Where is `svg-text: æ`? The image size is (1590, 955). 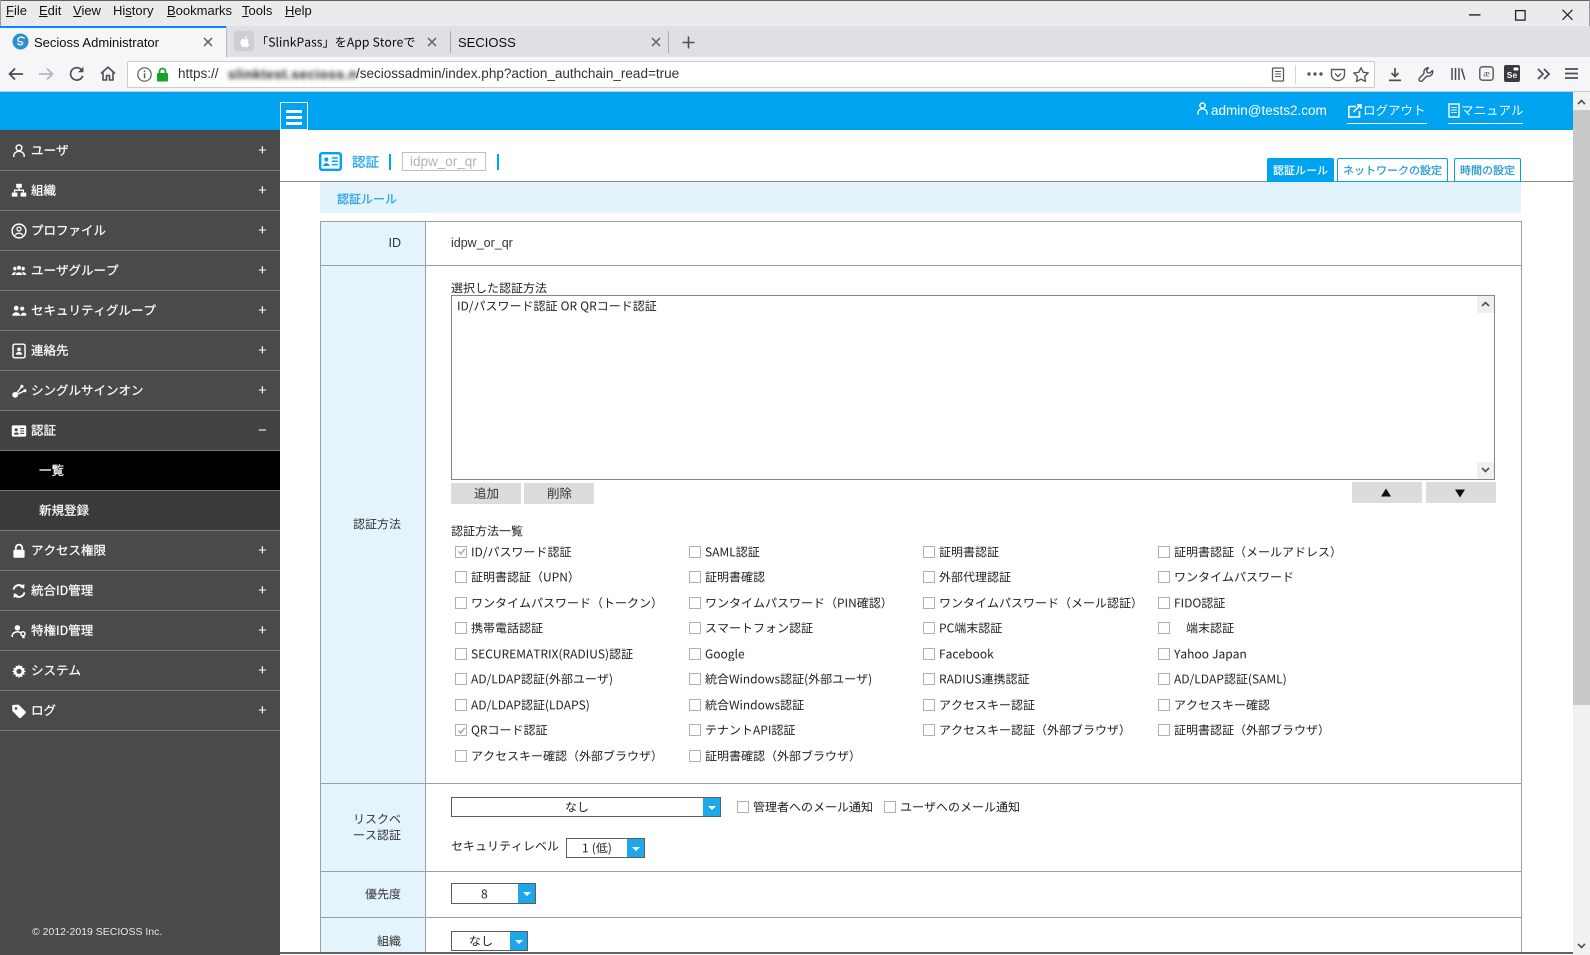
svg-text: æ is located at coordinates (1486, 75).